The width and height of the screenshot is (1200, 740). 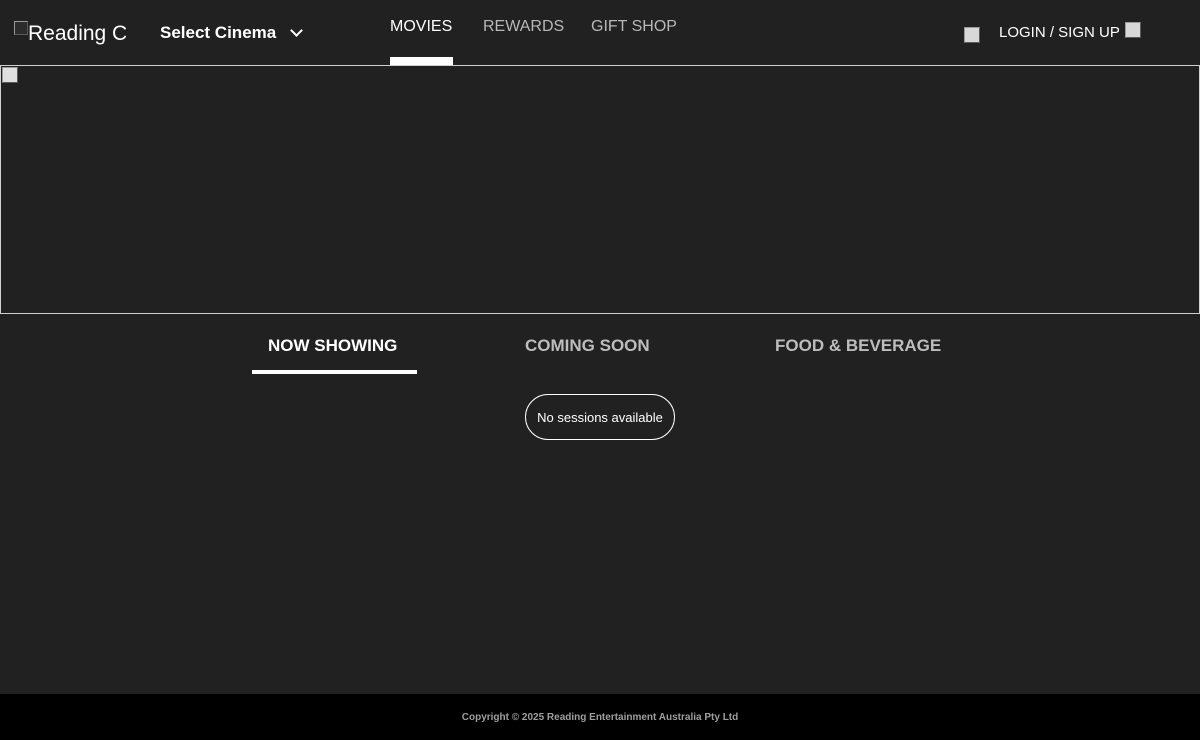 I want to click on site-logo: Reading C, so click(x=70, y=34).